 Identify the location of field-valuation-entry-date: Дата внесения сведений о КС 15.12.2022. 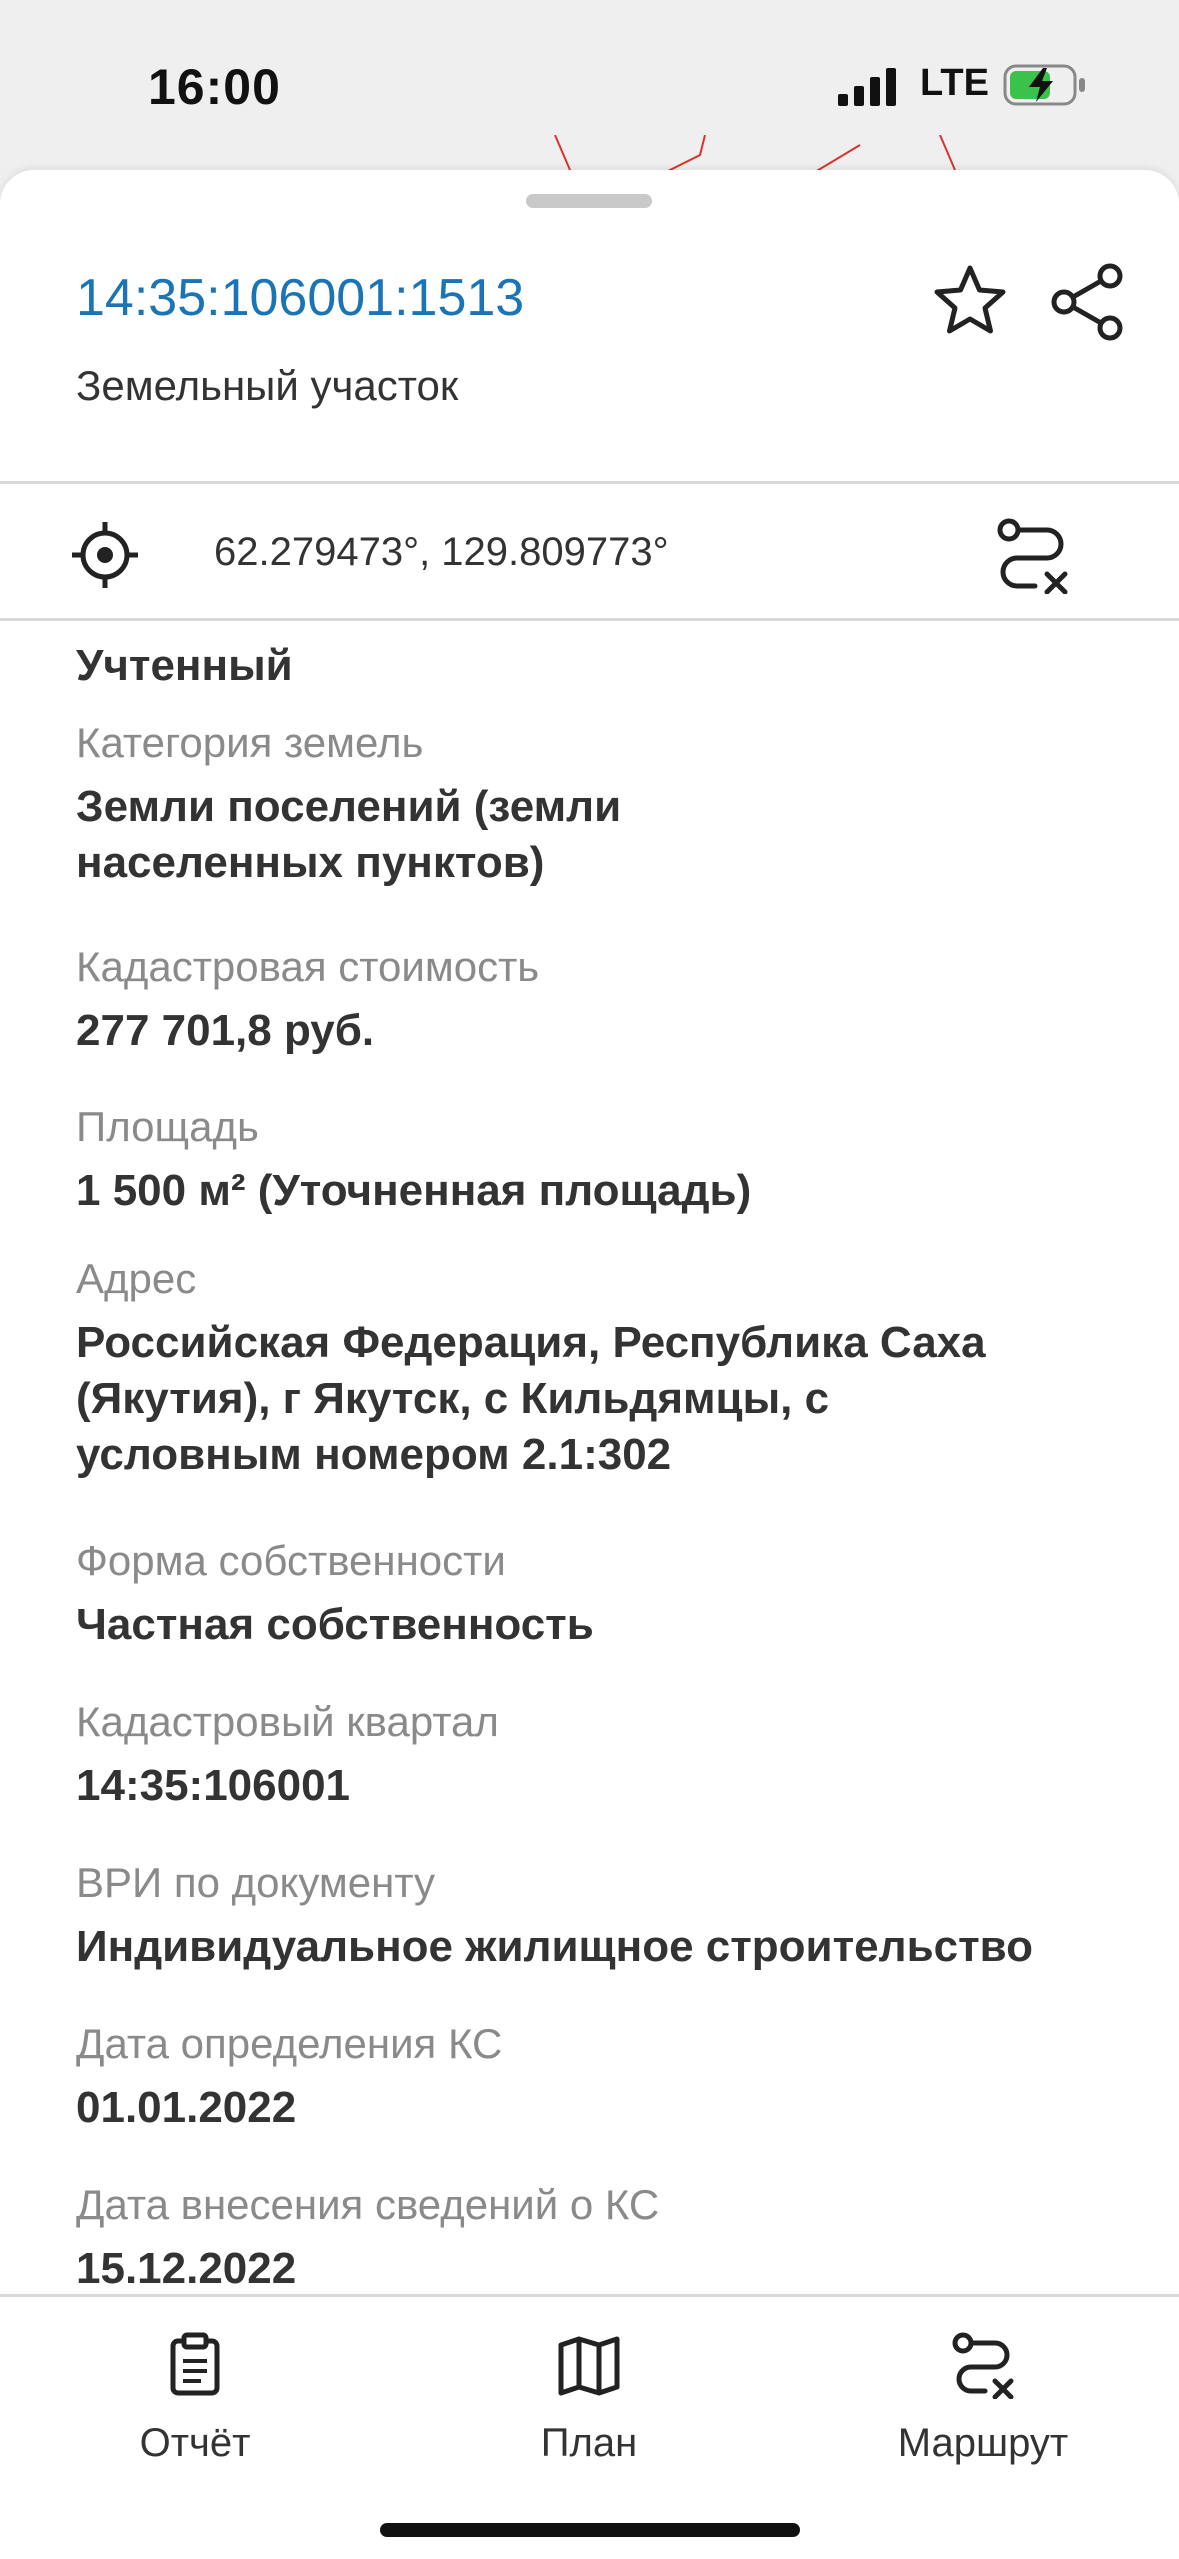
(596, 2237).